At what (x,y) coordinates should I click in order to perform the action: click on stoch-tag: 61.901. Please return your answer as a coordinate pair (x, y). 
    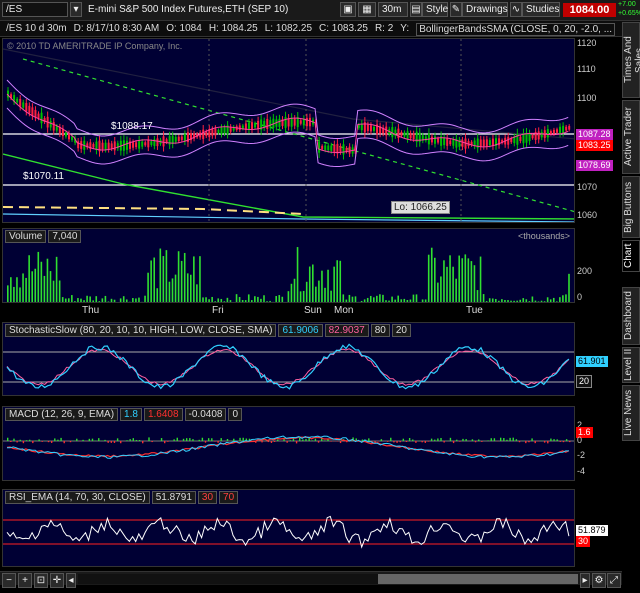
    Looking at the image, I should click on (592, 361).